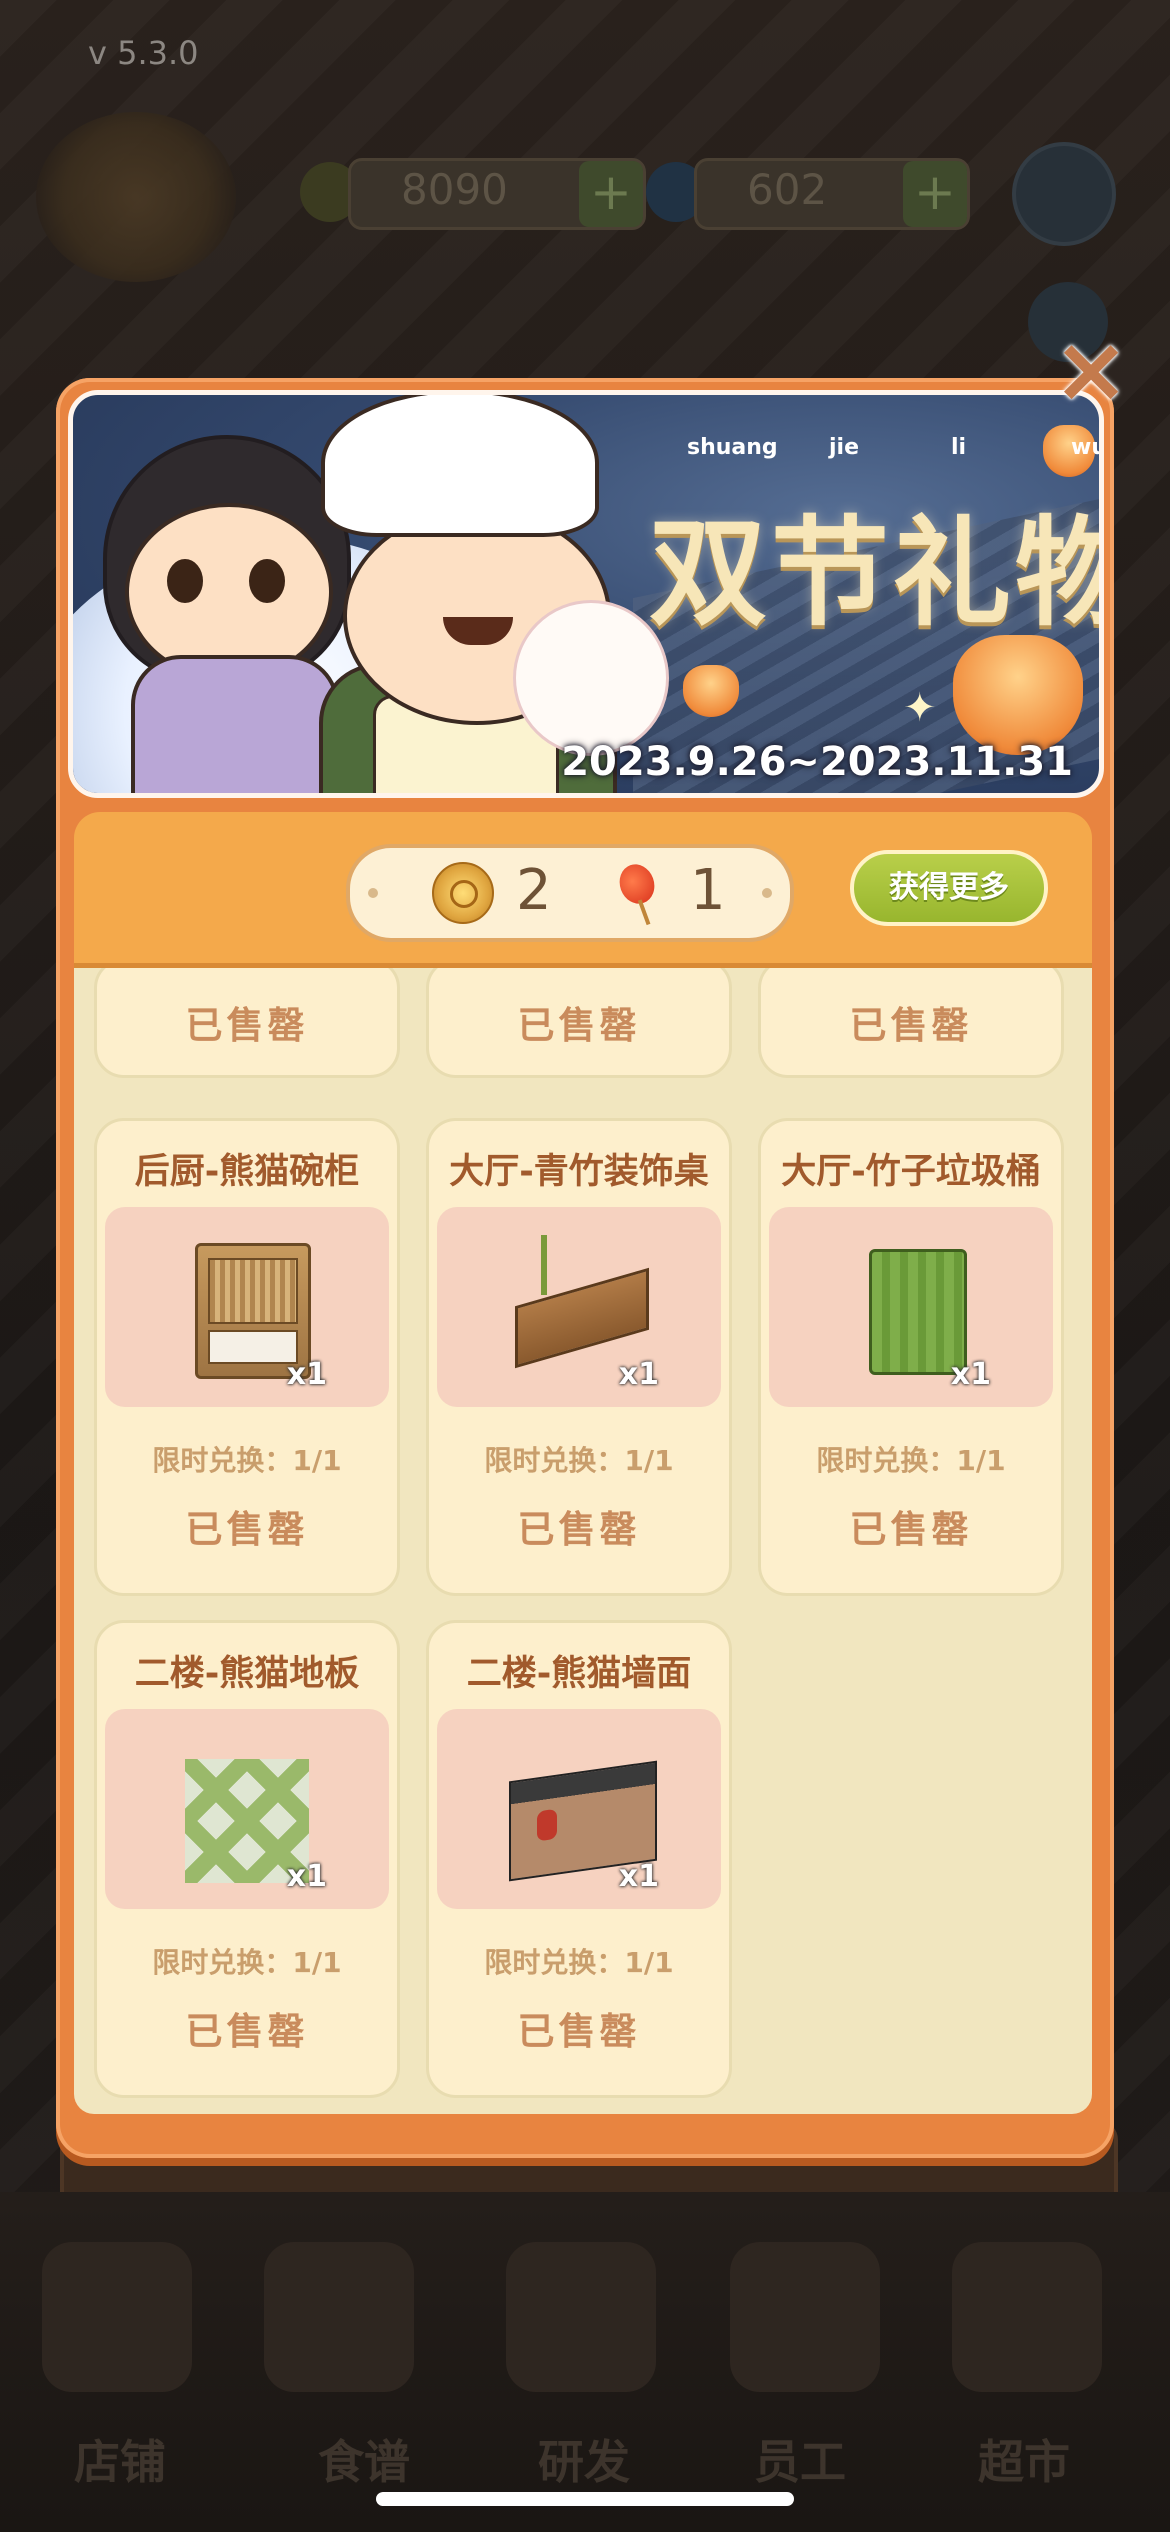 The image size is (1170, 2532). What do you see at coordinates (1087, 447) in the screenshot?
I see `pinyin-label: wu` at bounding box center [1087, 447].